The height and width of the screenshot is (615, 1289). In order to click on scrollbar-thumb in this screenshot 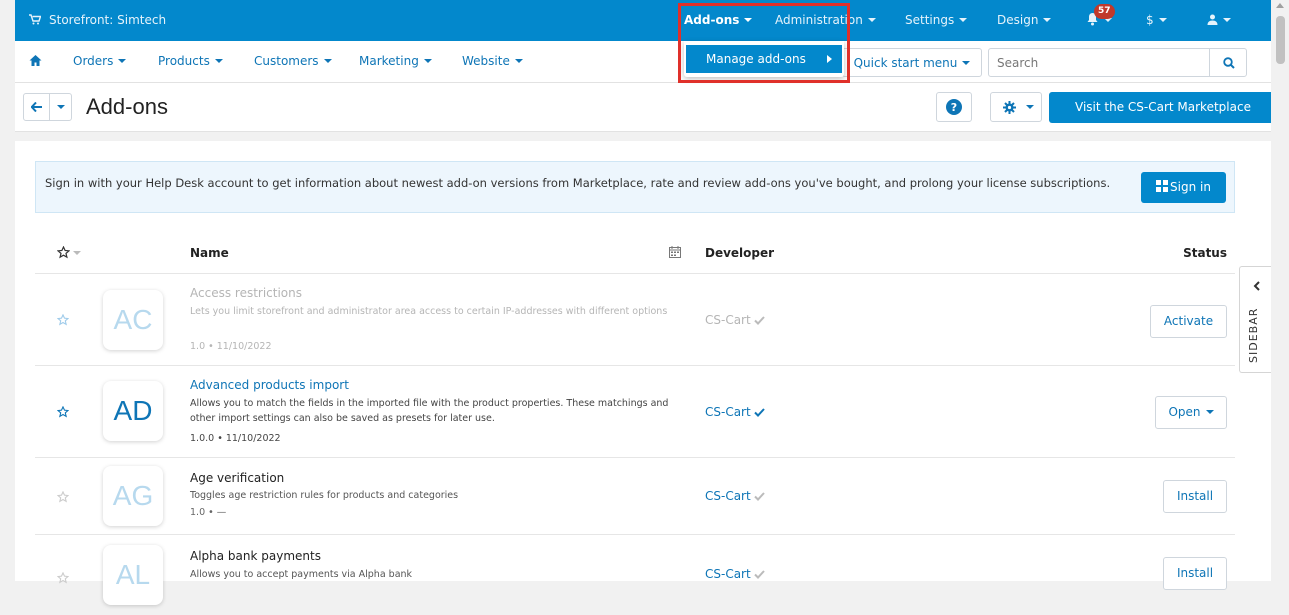, I will do `click(1280, 40)`.